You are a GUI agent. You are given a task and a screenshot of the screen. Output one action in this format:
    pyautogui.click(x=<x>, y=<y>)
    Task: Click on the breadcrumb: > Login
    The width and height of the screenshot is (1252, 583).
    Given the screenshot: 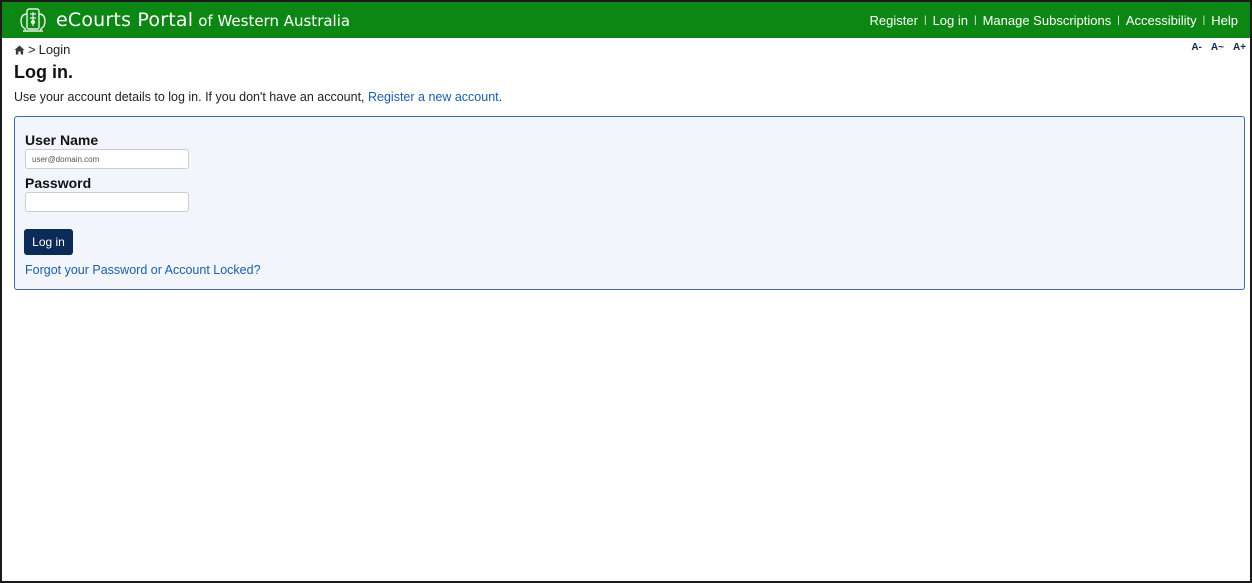 What is the action you would take?
    pyautogui.click(x=42, y=49)
    